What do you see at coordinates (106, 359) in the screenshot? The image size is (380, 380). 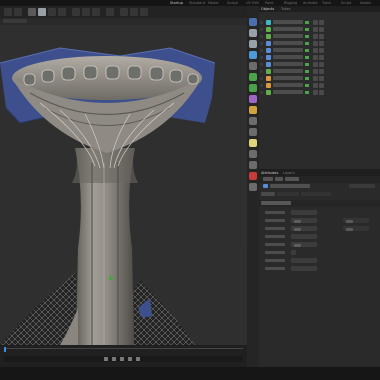 I see `go-to-start-icon` at bounding box center [106, 359].